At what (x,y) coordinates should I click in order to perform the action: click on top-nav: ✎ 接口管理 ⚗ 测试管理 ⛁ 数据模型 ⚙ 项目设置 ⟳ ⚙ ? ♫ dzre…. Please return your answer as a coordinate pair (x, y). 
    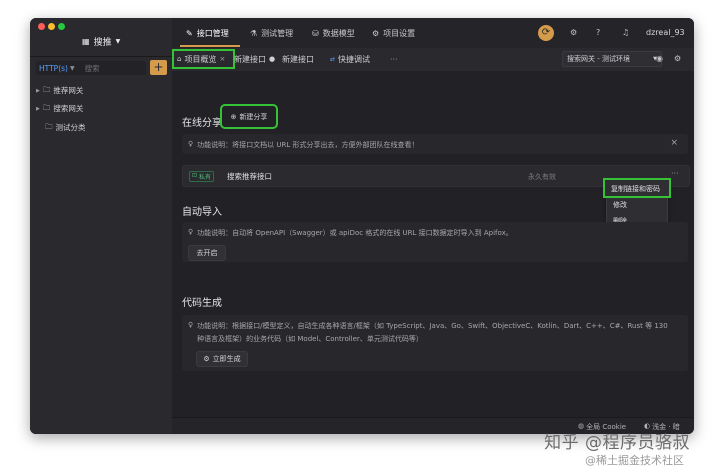
    Looking at the image, I should click on (433, 33).